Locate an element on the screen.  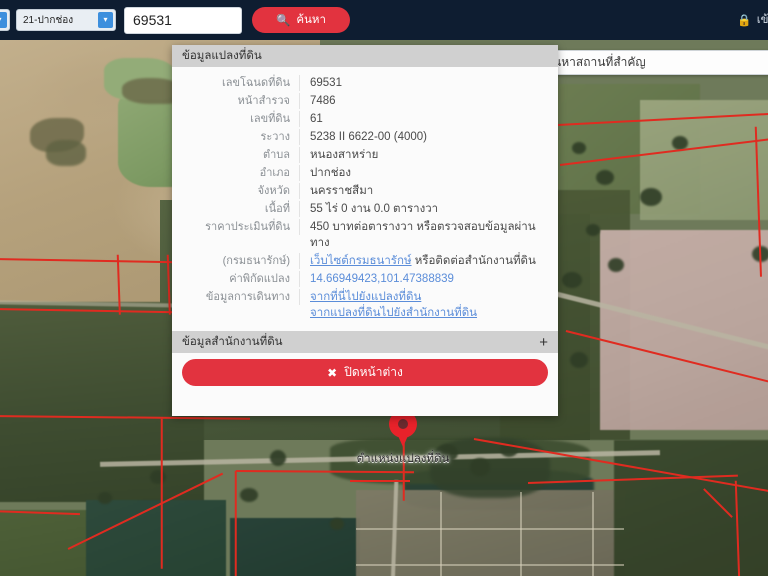
place-search-box: ค้นหาสถานที่สำคัญ is located at coordinates (652, 62).